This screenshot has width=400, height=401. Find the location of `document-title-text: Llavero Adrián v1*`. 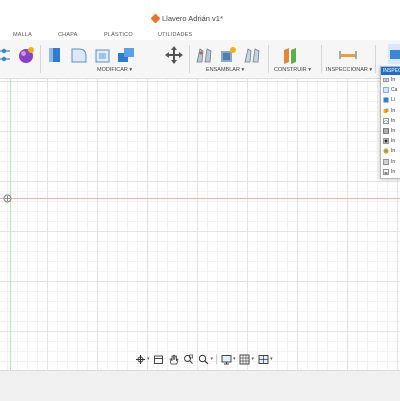

document-title-text: Llavero Adrián v1* is located at coordinates (192, 18).